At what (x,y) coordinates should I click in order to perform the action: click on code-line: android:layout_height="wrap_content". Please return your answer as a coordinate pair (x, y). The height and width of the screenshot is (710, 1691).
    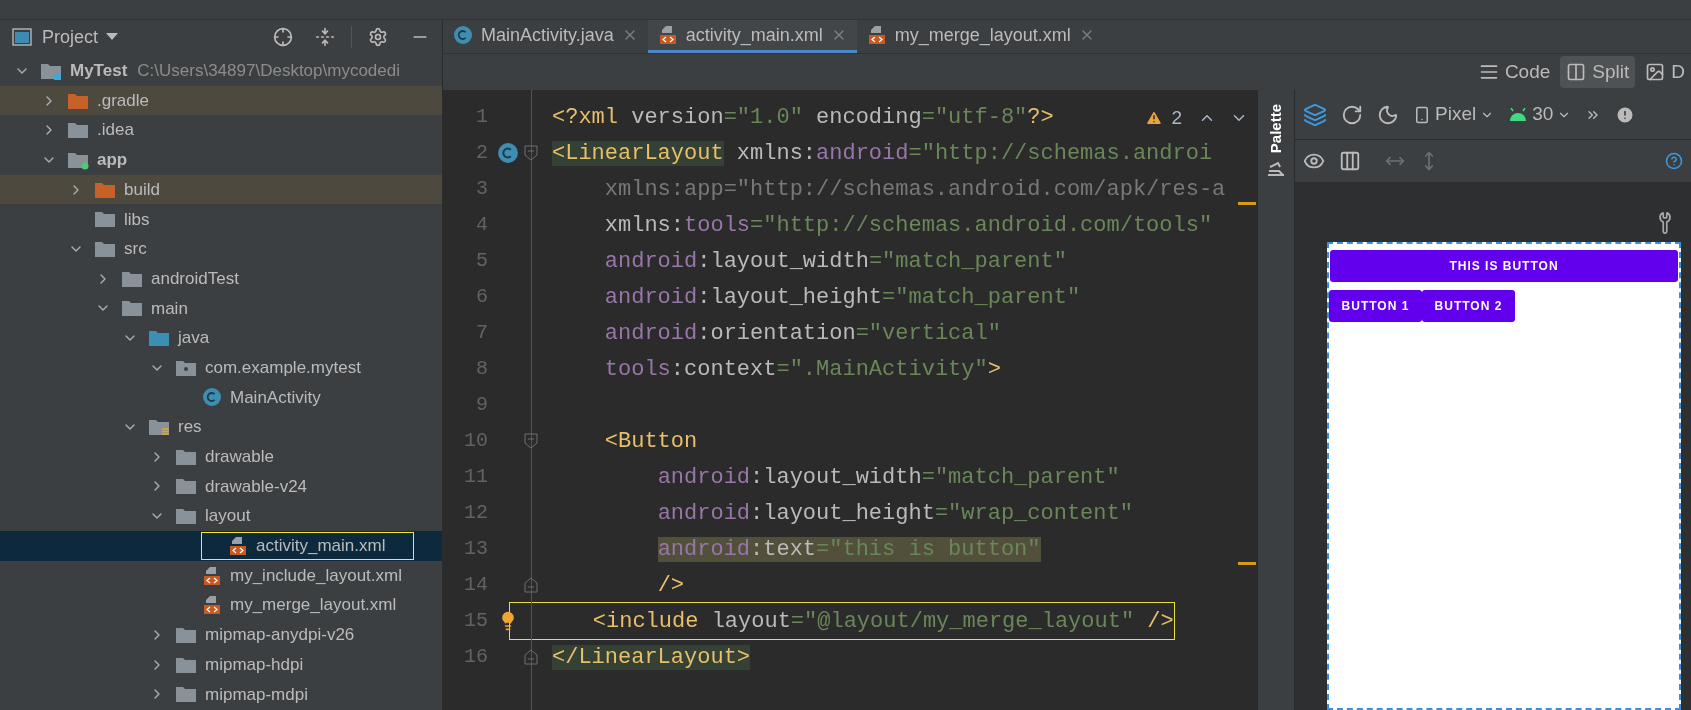
    Looking at the image, I should click on (894, 513).